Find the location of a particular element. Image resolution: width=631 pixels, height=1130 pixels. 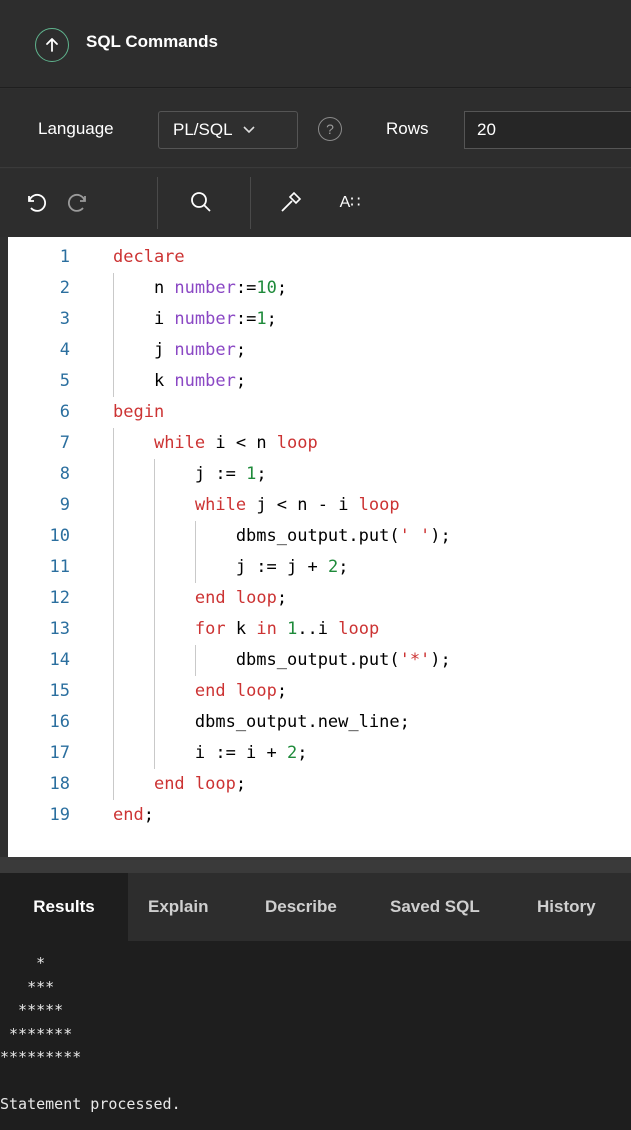

tab-explain: Explain is located at coordinates (178, 907).